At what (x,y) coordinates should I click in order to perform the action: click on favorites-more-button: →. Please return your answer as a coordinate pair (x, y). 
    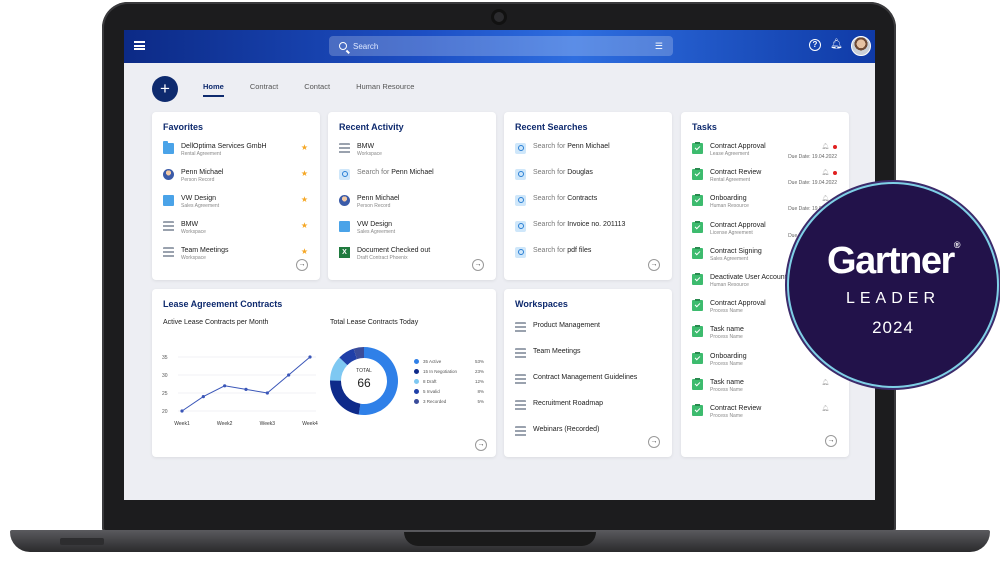
    Looking at the image, I should click on (302, 265).